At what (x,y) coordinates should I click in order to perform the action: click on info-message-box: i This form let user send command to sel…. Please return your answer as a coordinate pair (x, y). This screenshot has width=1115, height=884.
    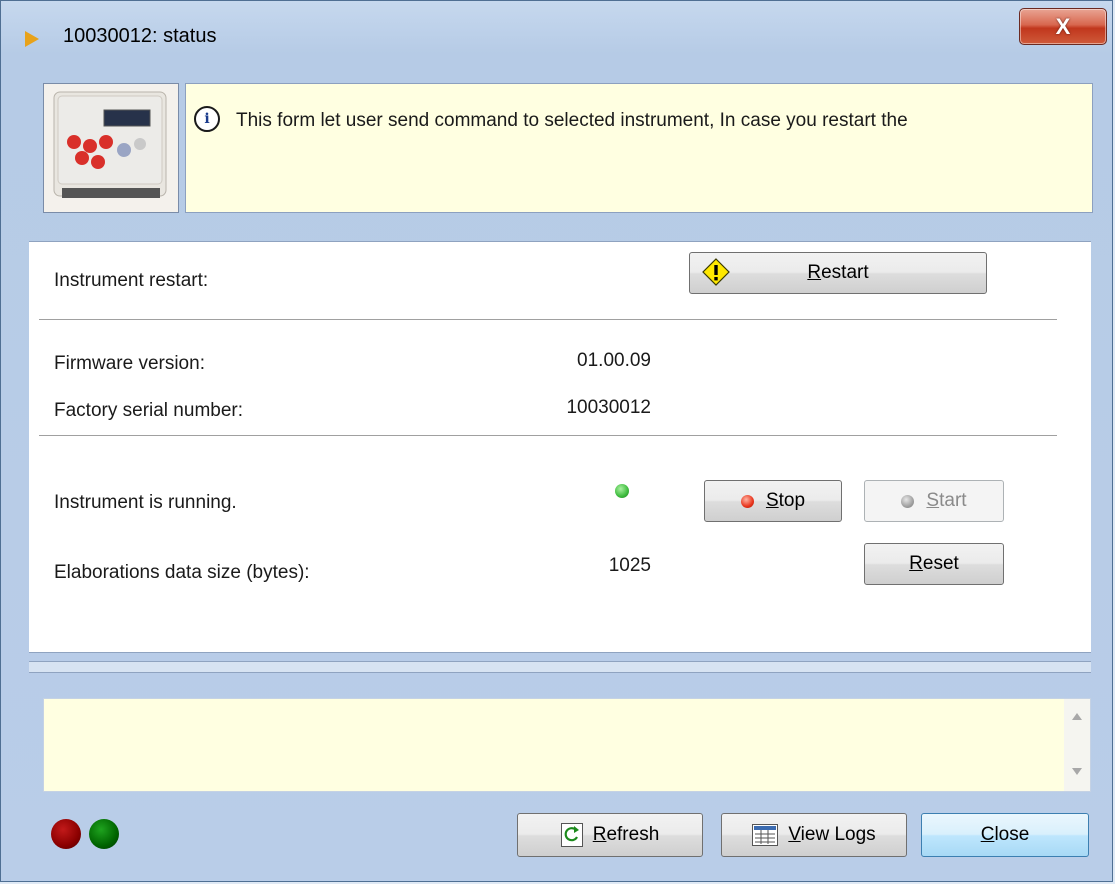
    Looking at the image, I should click on (639, 148).